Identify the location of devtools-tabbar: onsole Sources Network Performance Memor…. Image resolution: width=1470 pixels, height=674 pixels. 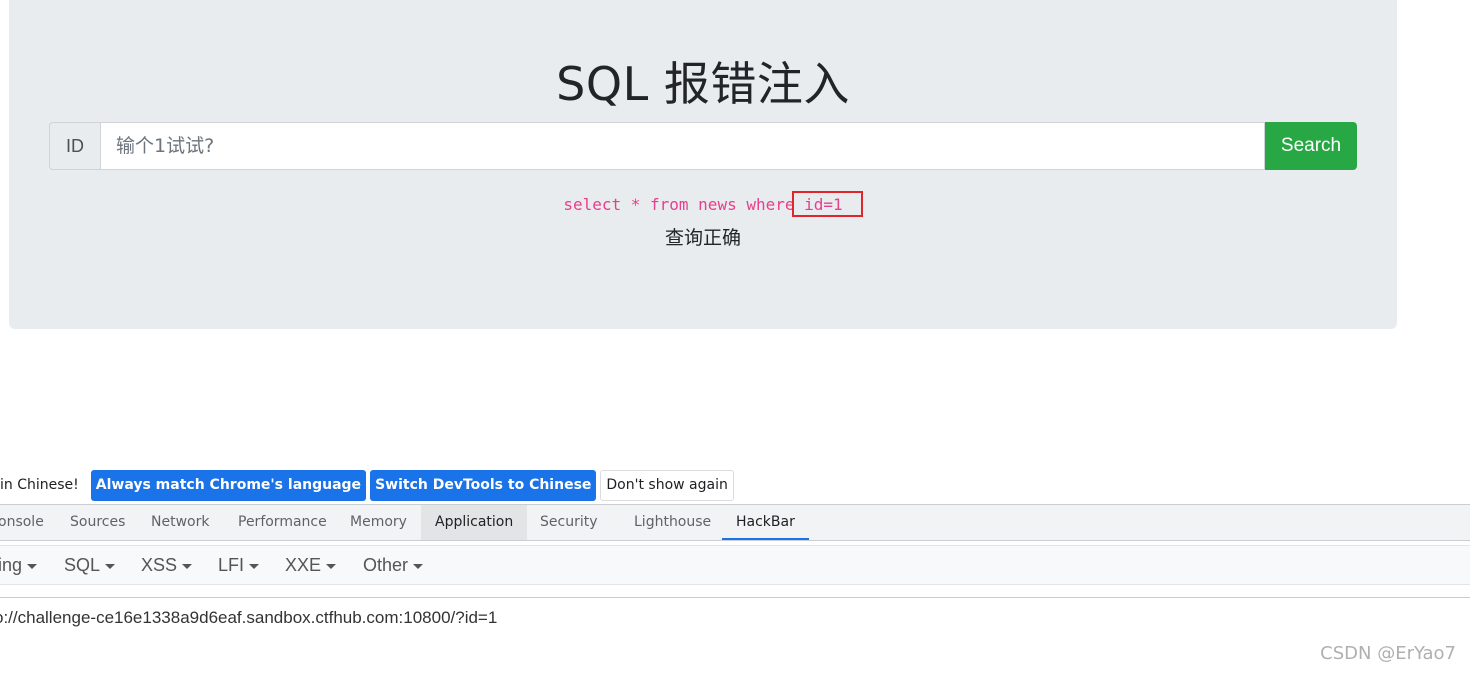
(735, 522).